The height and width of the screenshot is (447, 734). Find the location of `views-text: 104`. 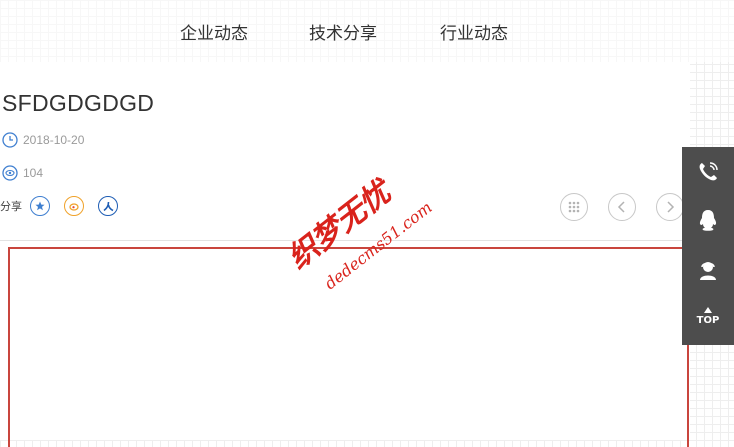

views-text: 104 is located at coordinates (33, 173).